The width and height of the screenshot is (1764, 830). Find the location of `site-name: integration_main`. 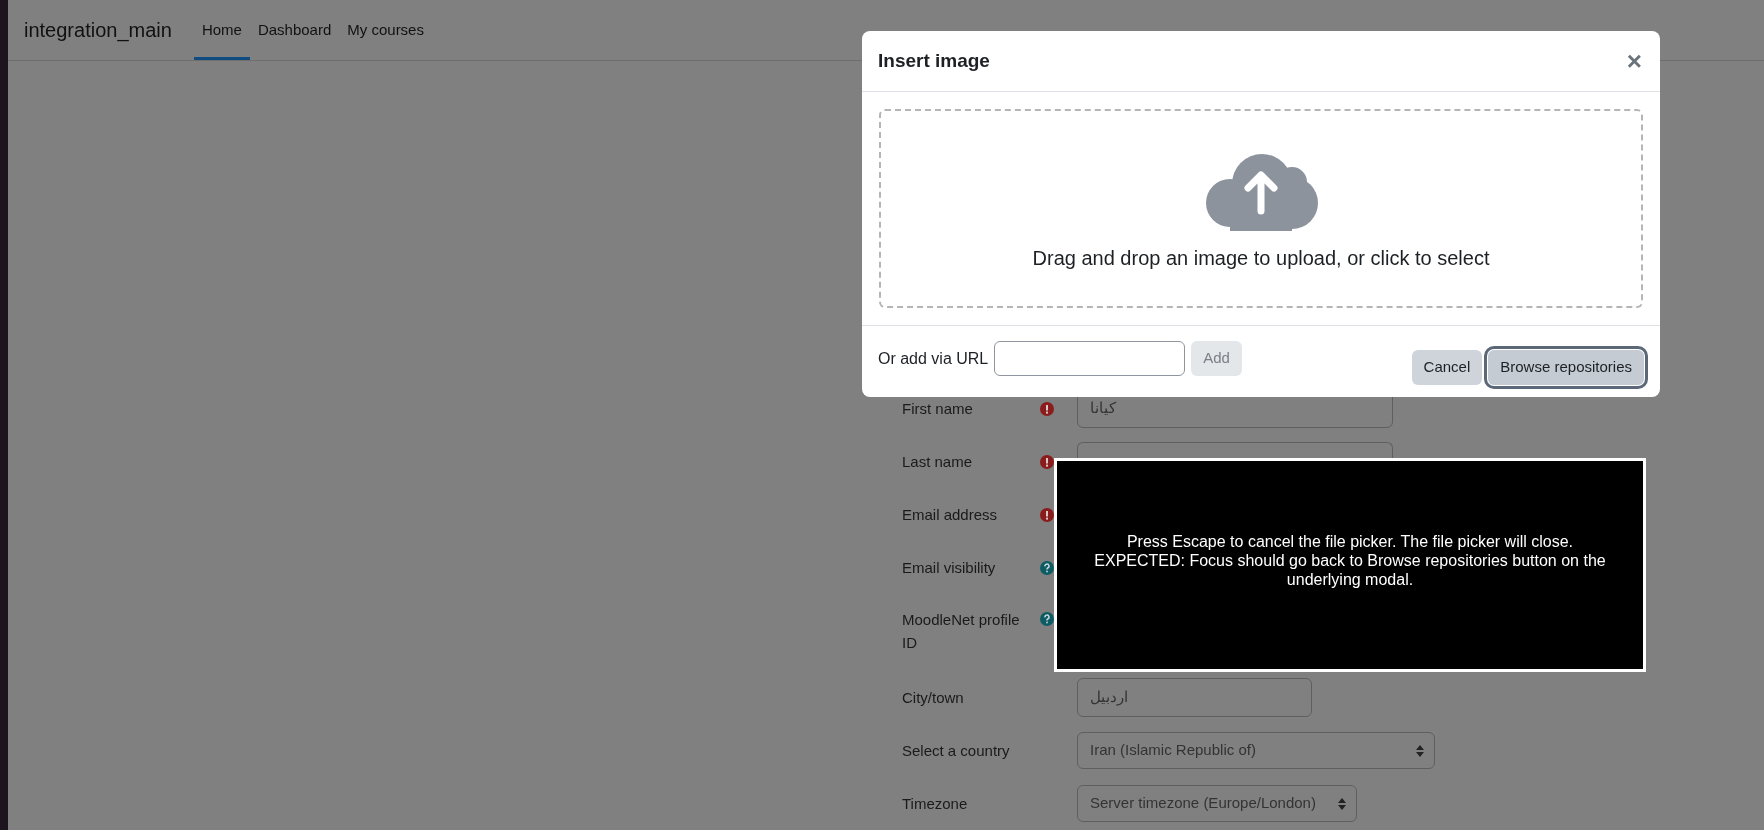

site-name: integration_main is located at coordinates (98, 30).